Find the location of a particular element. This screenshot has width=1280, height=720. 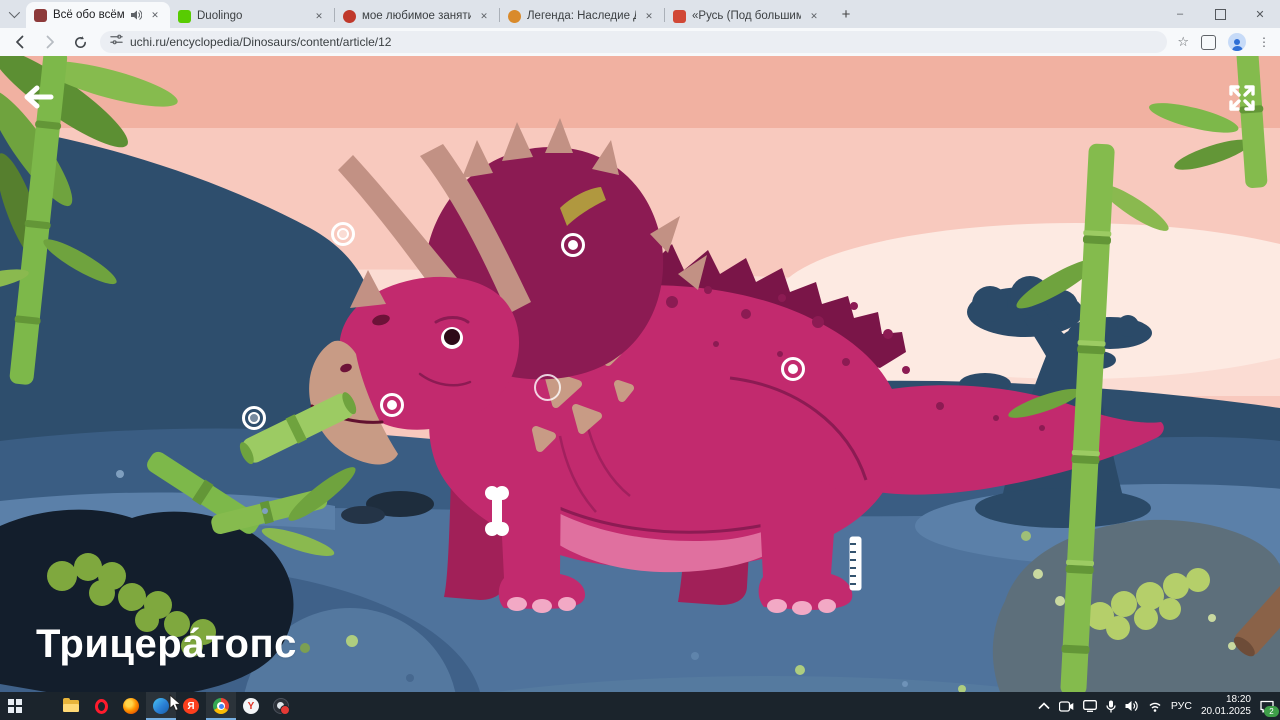

obs-icon is located at coordinates (281, 706).